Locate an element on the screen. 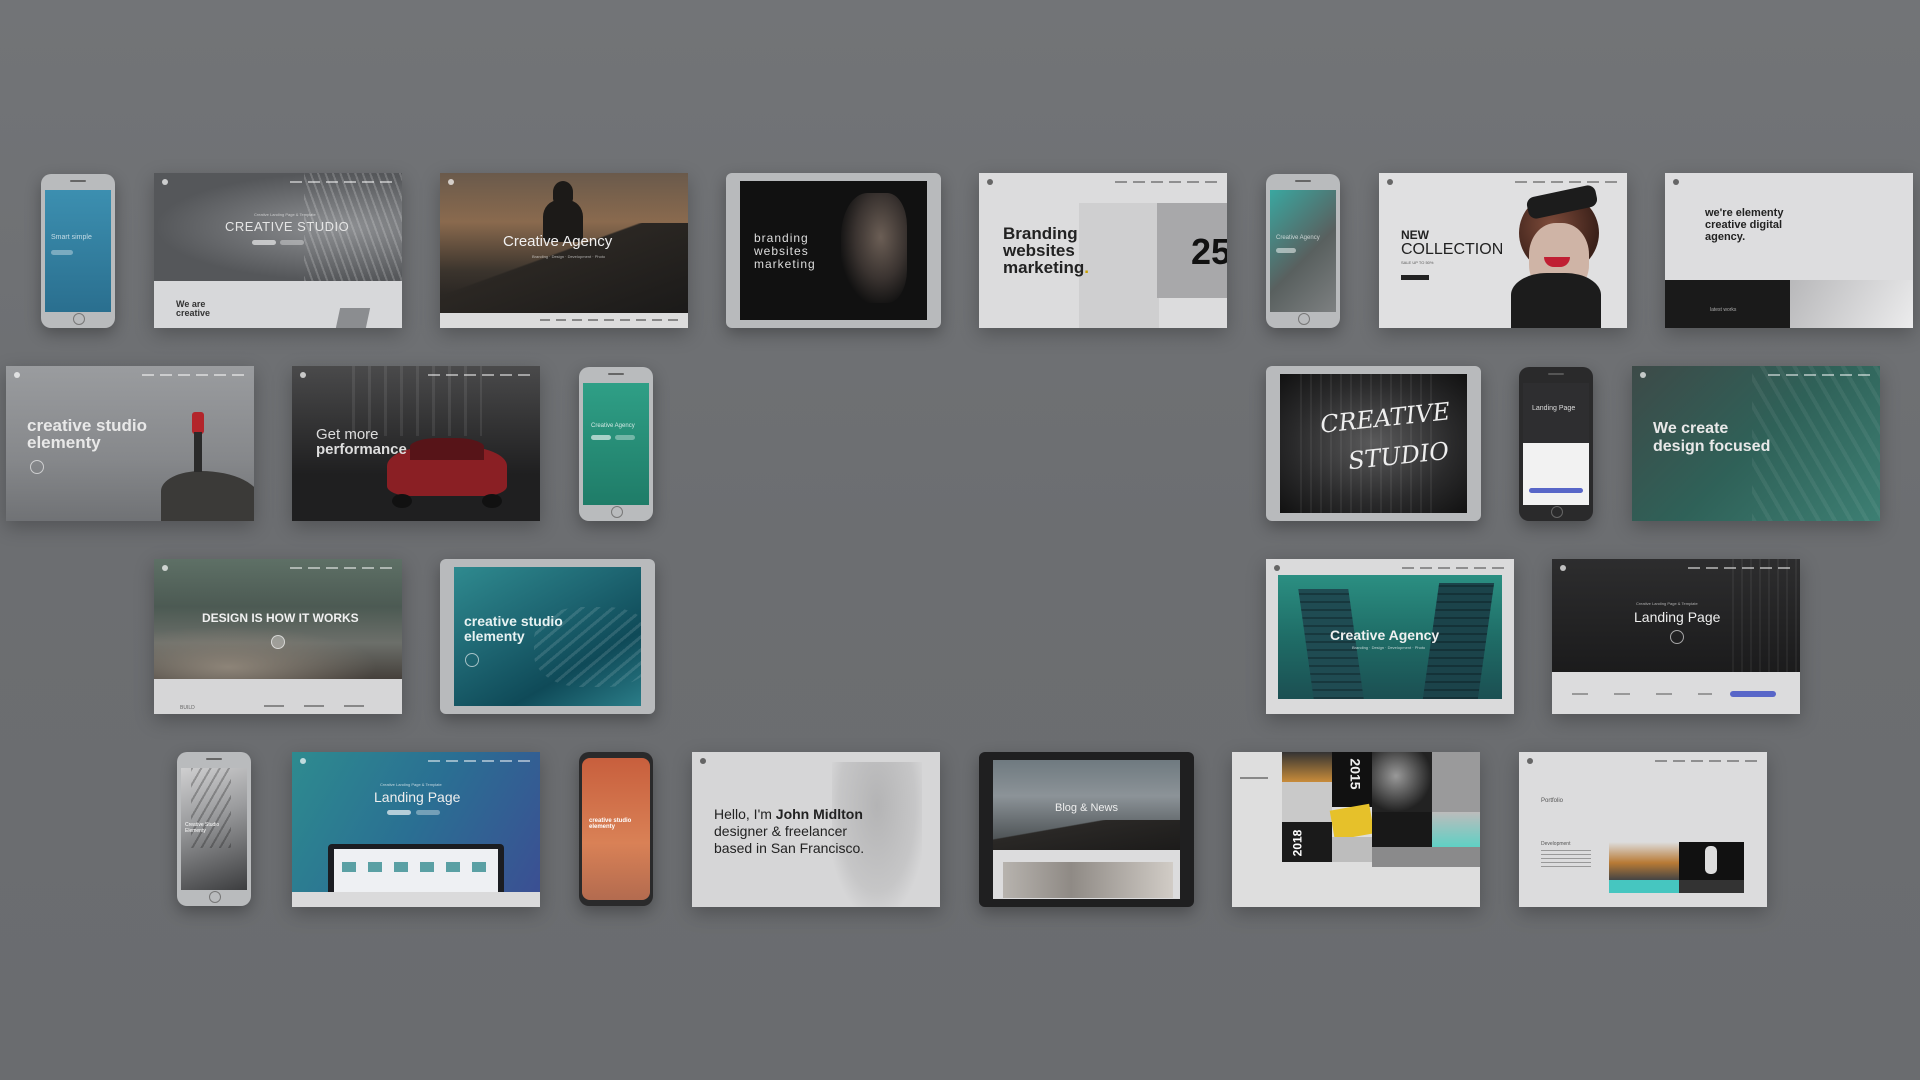  card-we-create-design: We create design focused is located at coordinates (1756, 443).